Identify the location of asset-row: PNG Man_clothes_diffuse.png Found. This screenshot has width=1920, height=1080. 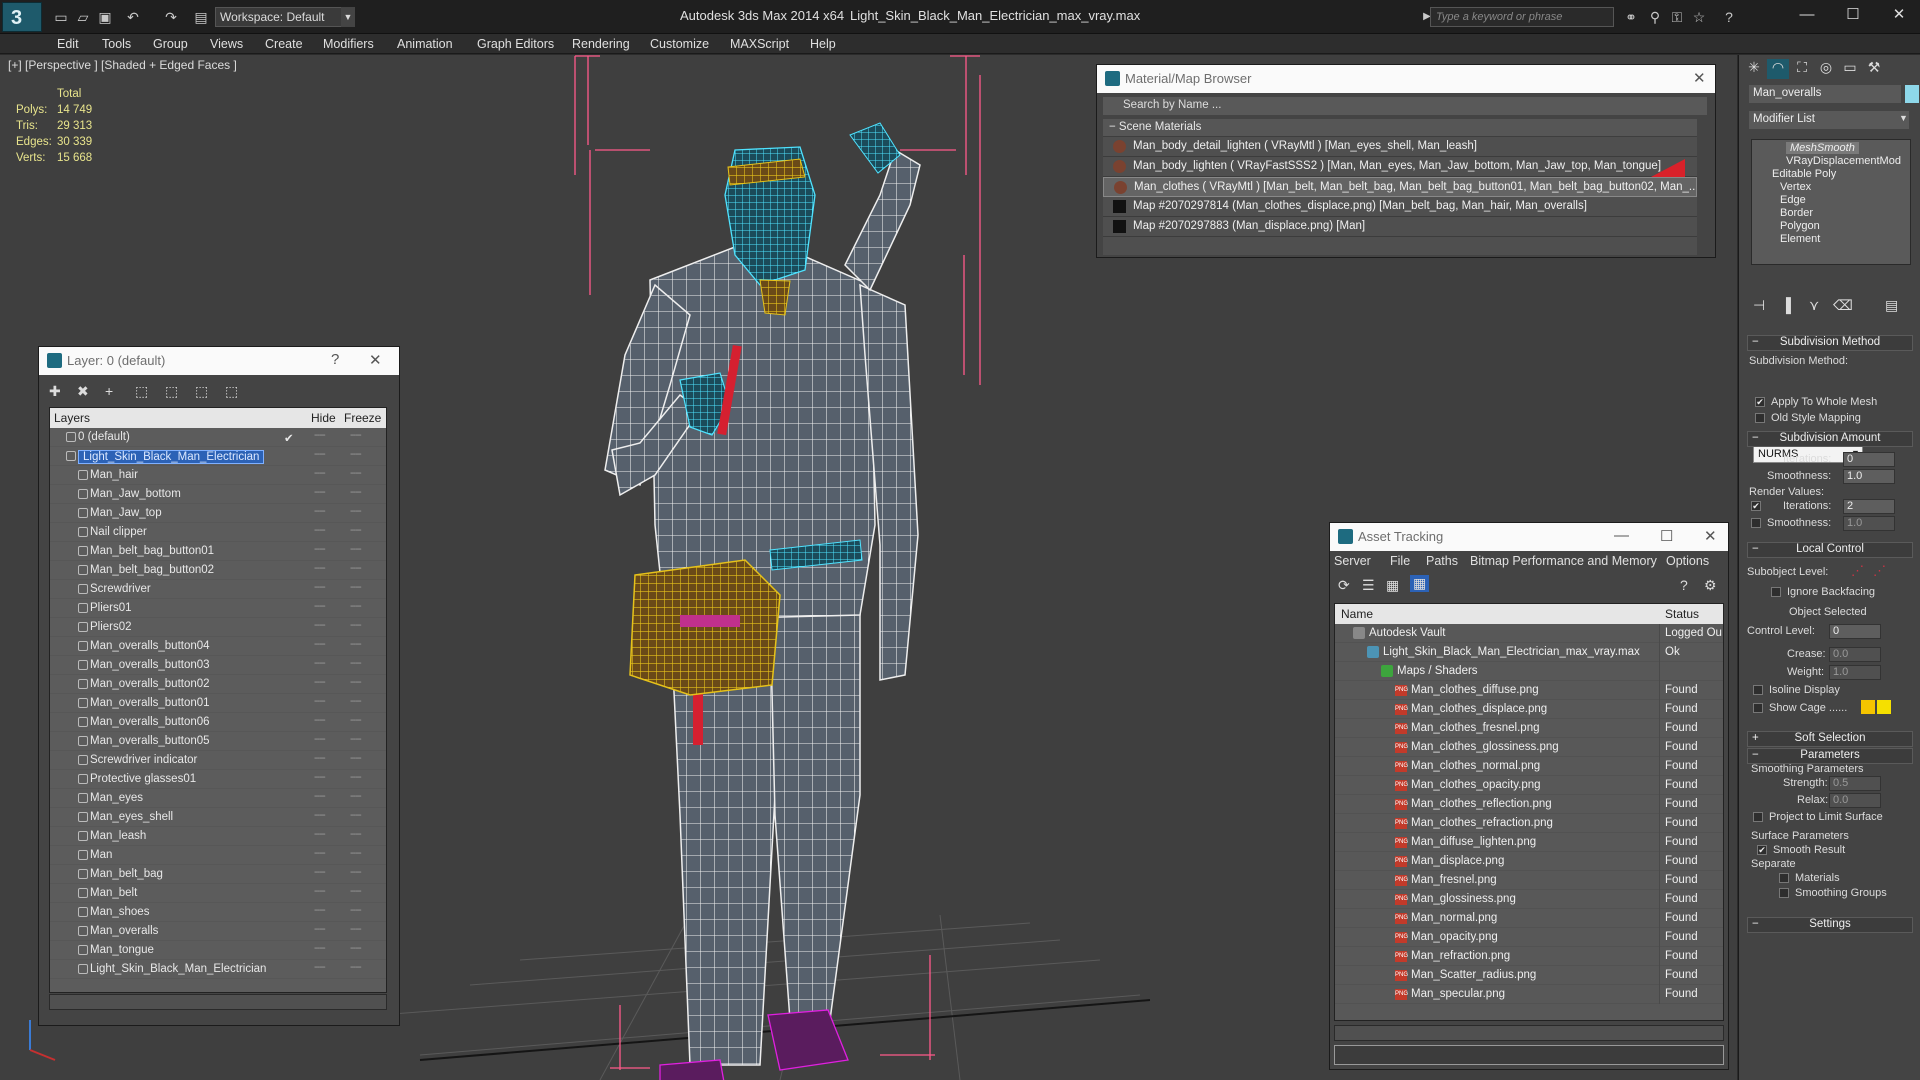
(1529, 690).